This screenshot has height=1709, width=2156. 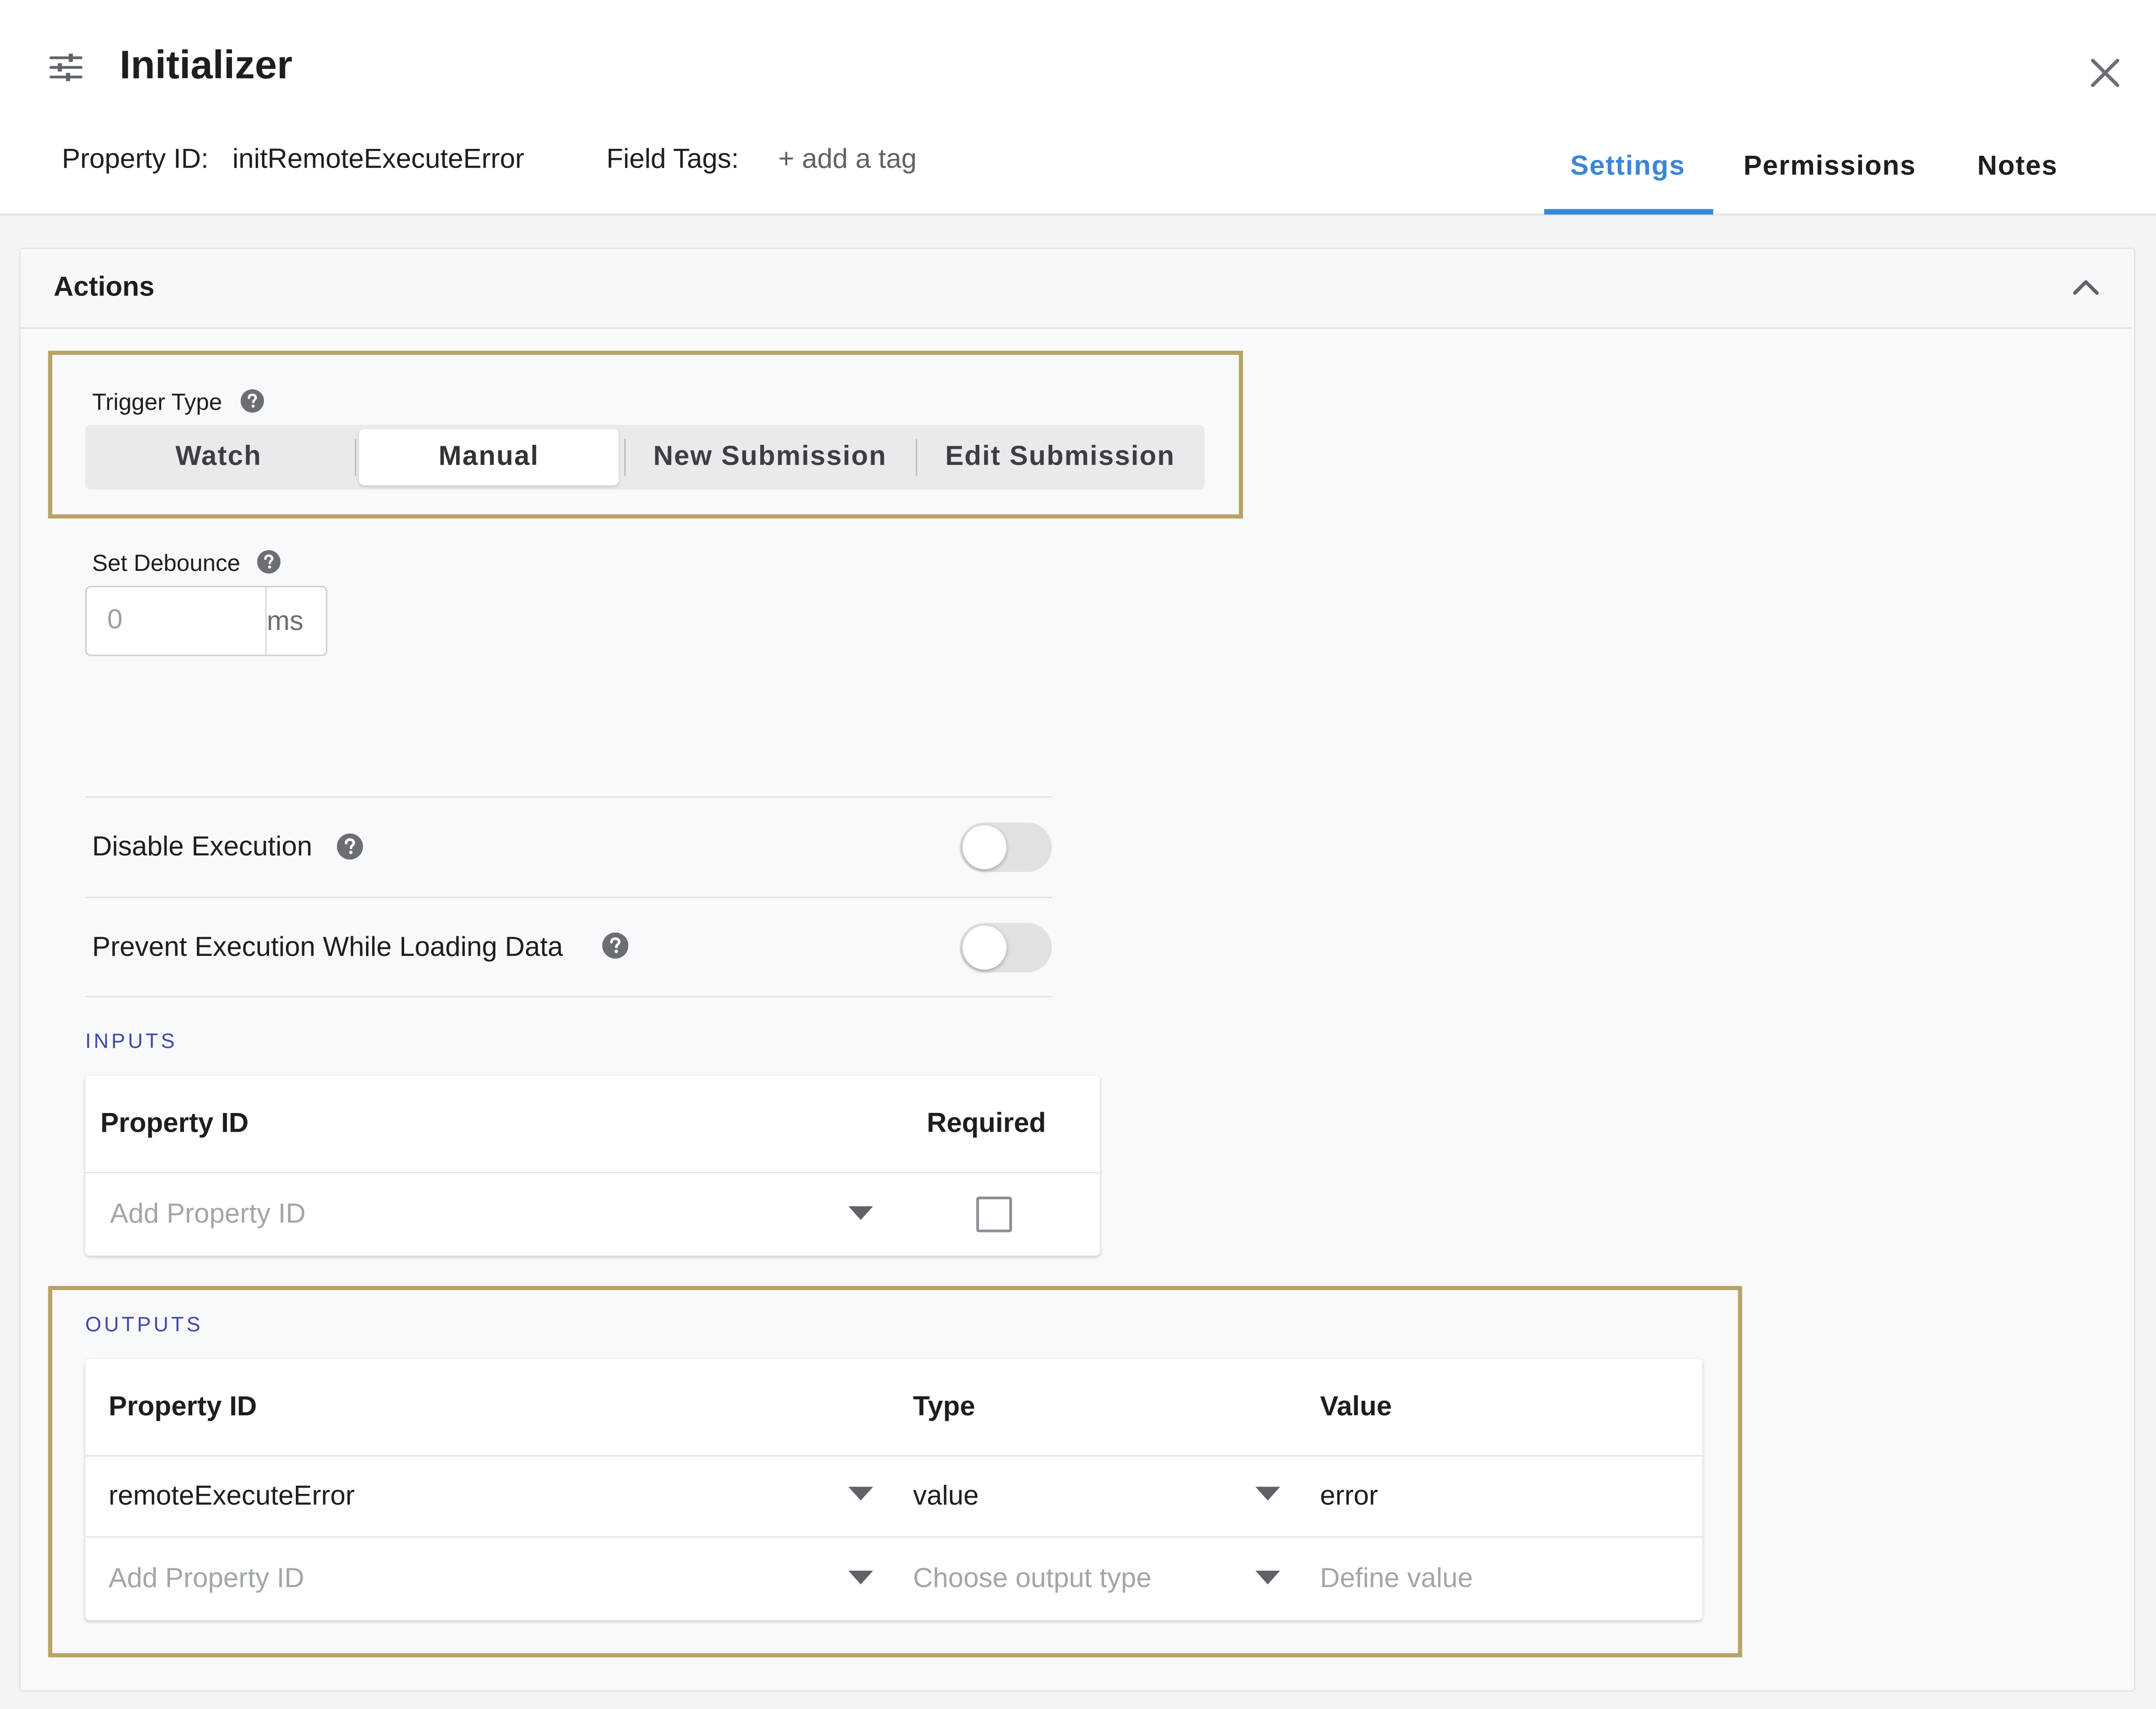 I want to click on prevent-execution-toggle, so click(x=1006, y=948).